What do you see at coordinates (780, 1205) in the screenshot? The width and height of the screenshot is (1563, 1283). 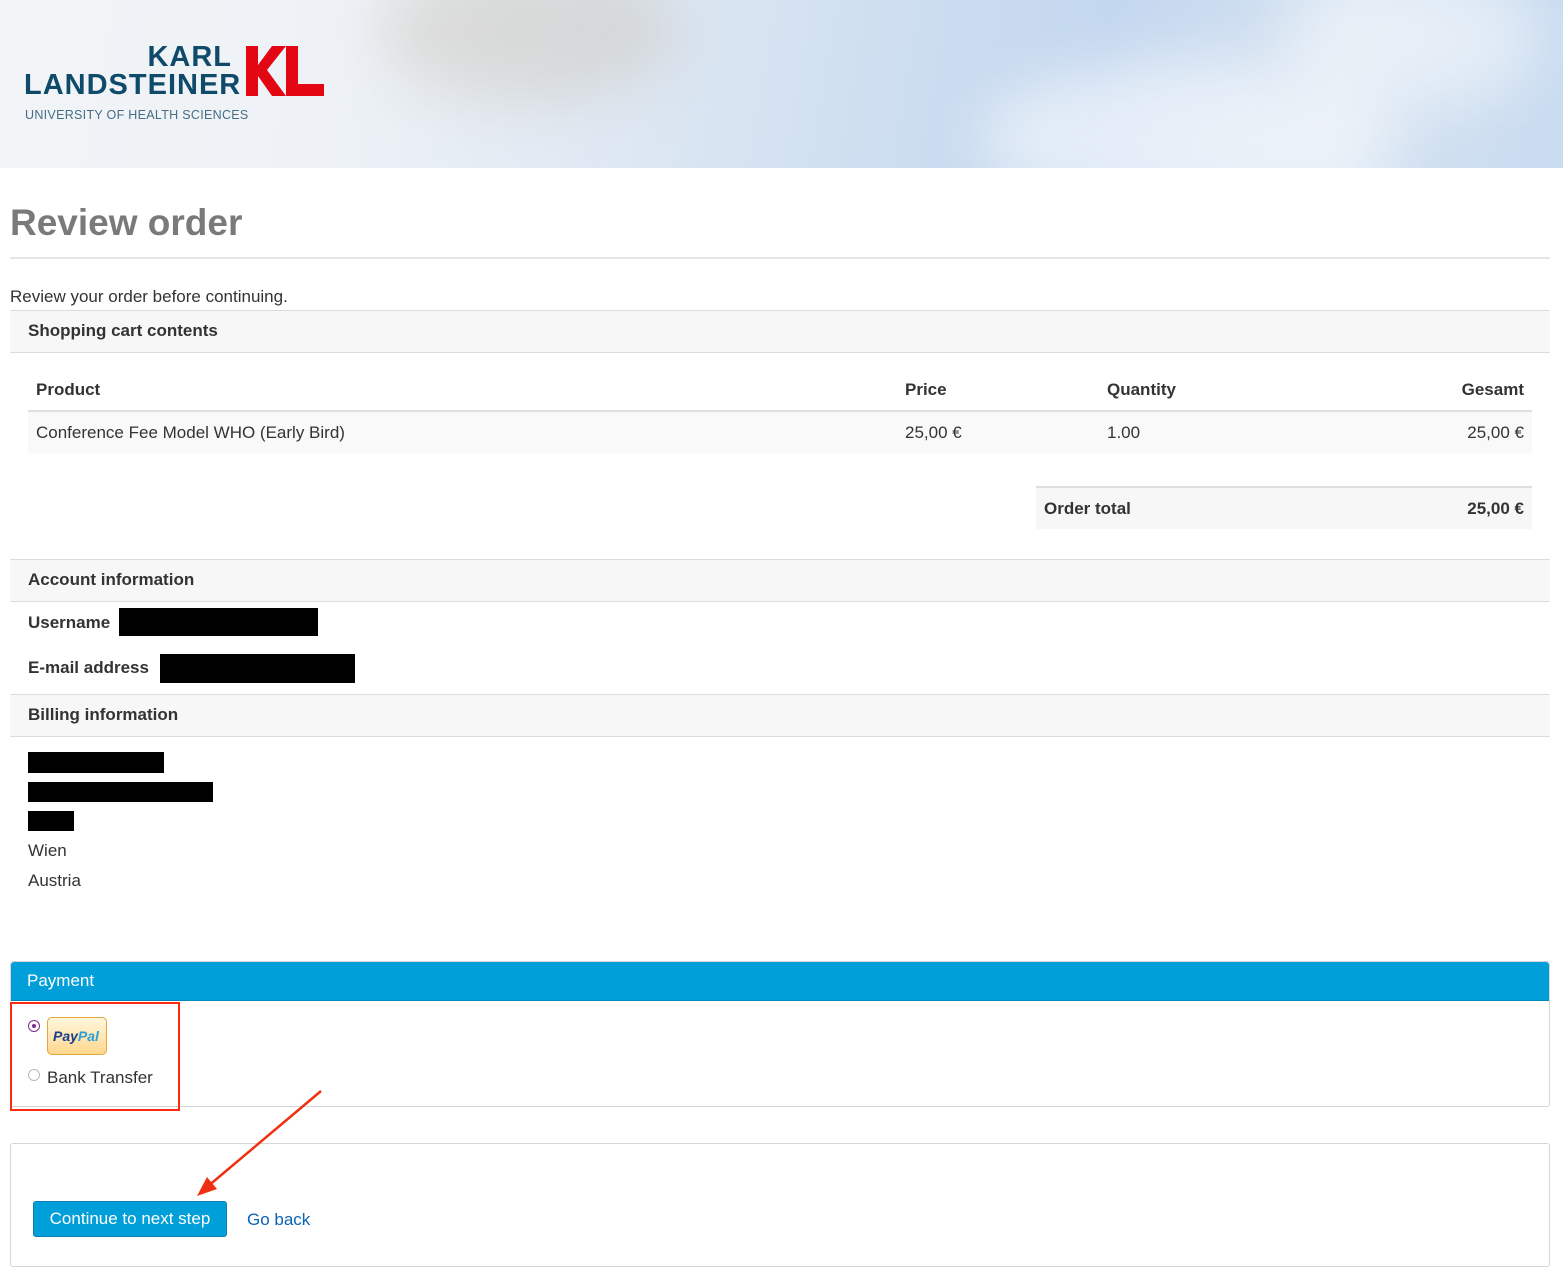 I see `actions-panel: Continue to next step Go back` at bounding box center [780, 1205].